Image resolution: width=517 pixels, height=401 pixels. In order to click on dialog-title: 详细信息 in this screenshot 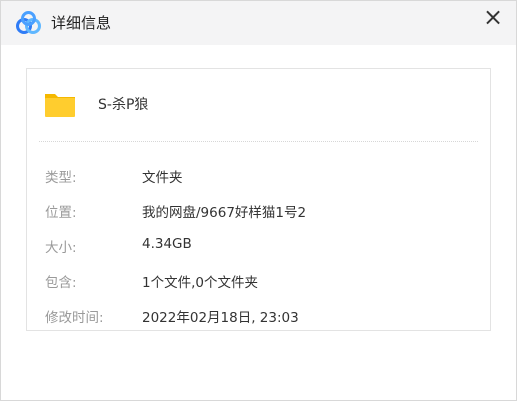, I will do `click(81, 23)`.